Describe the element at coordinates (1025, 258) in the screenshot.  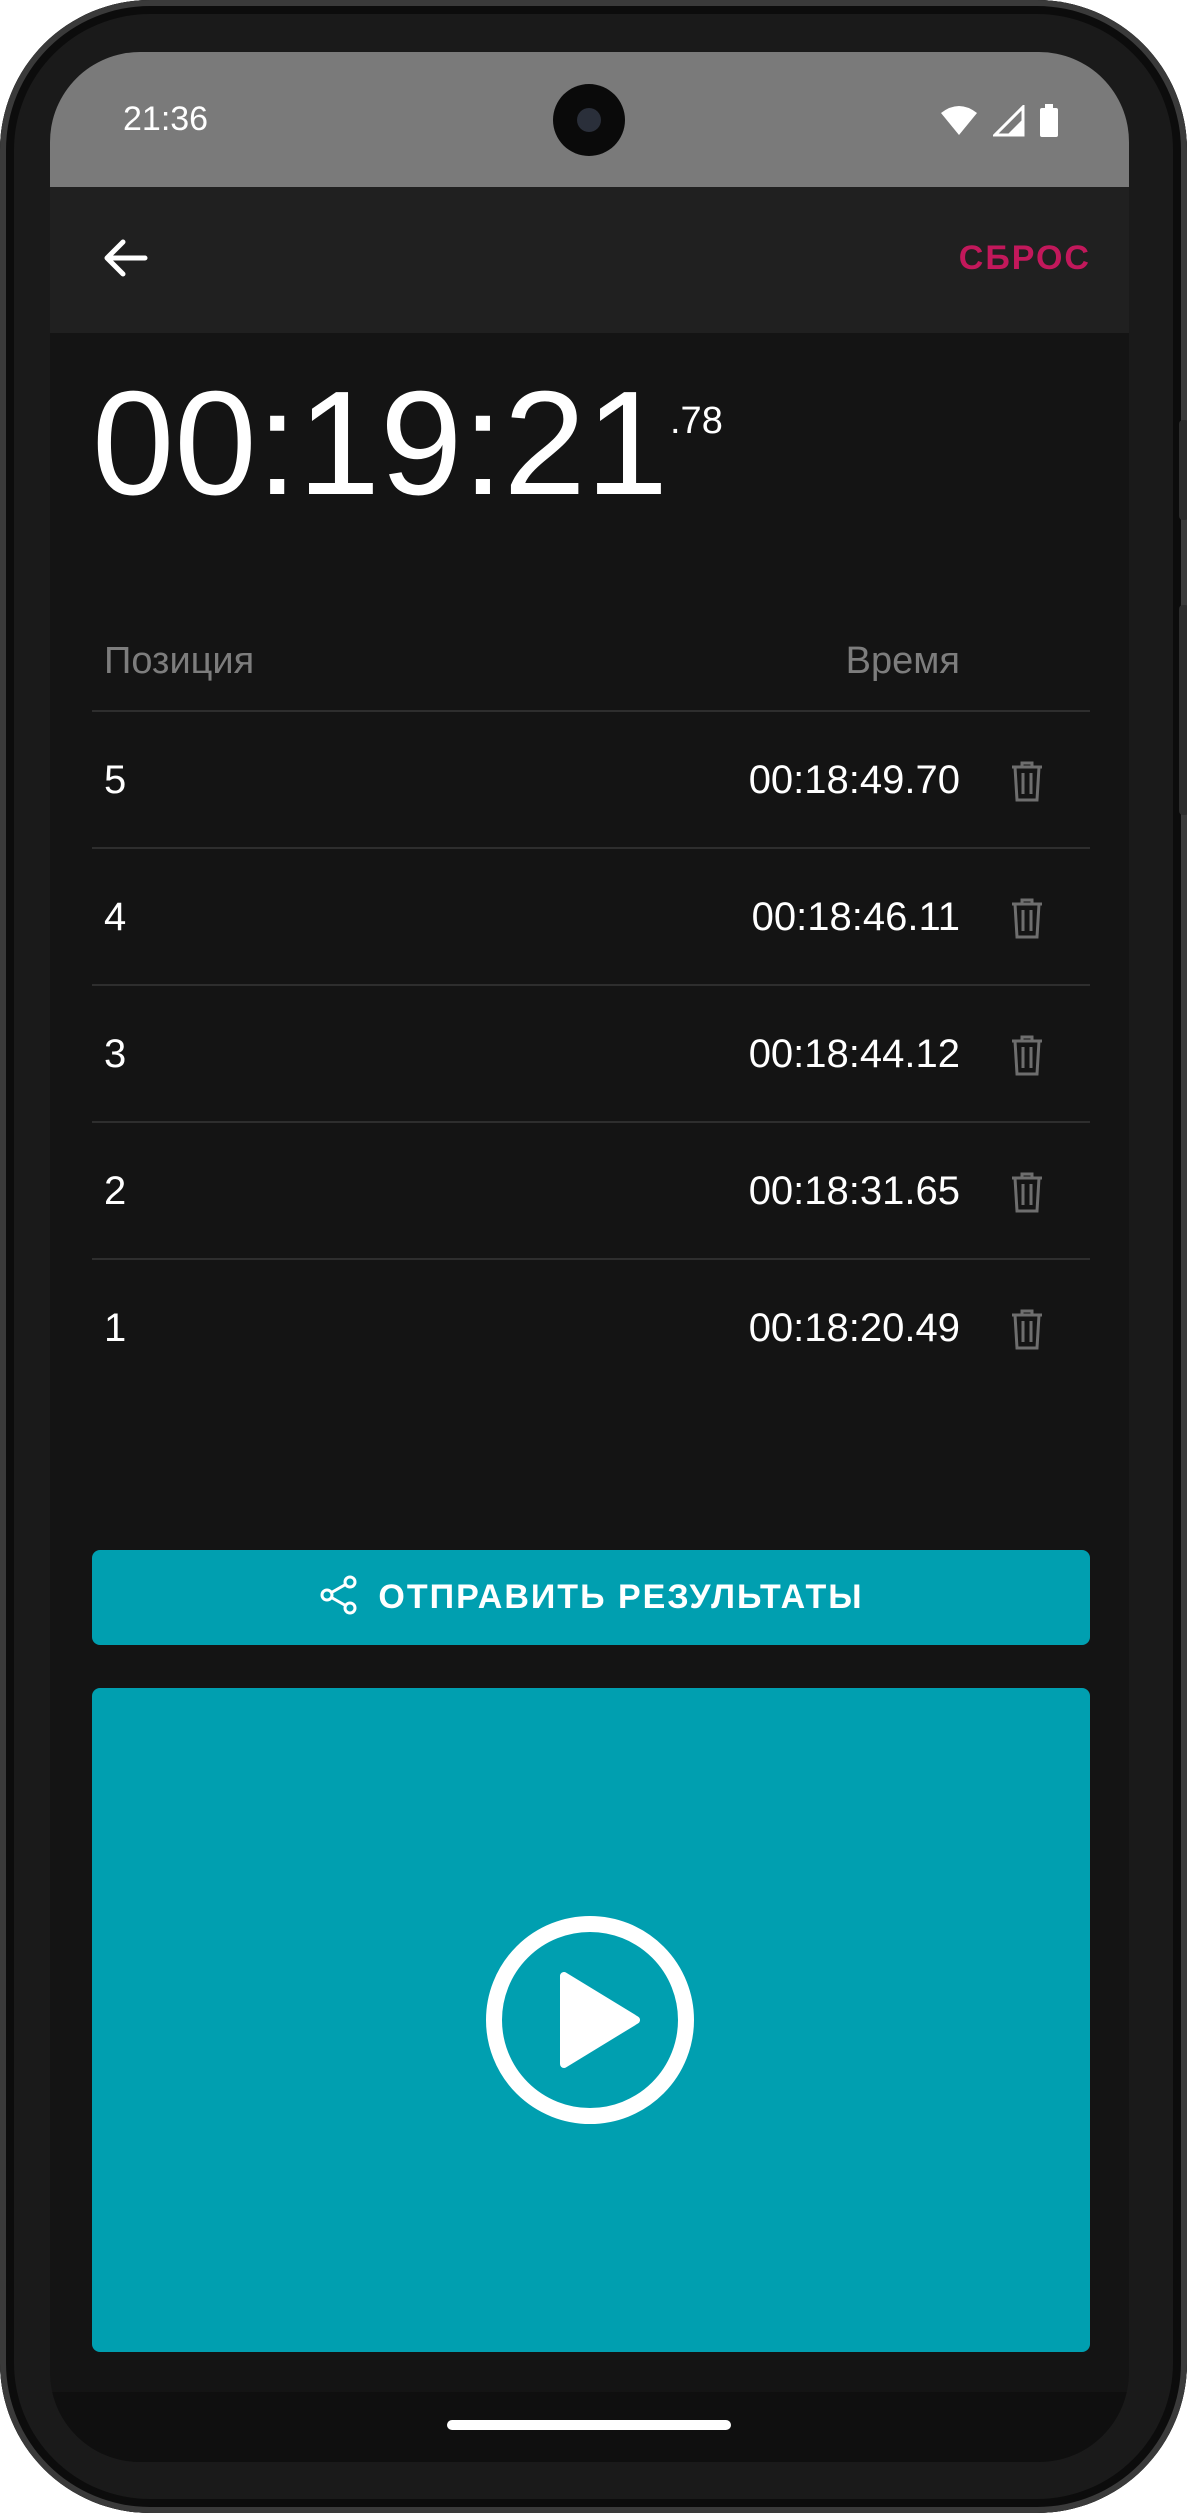
I see `reset-button: СБРОС` at that location.